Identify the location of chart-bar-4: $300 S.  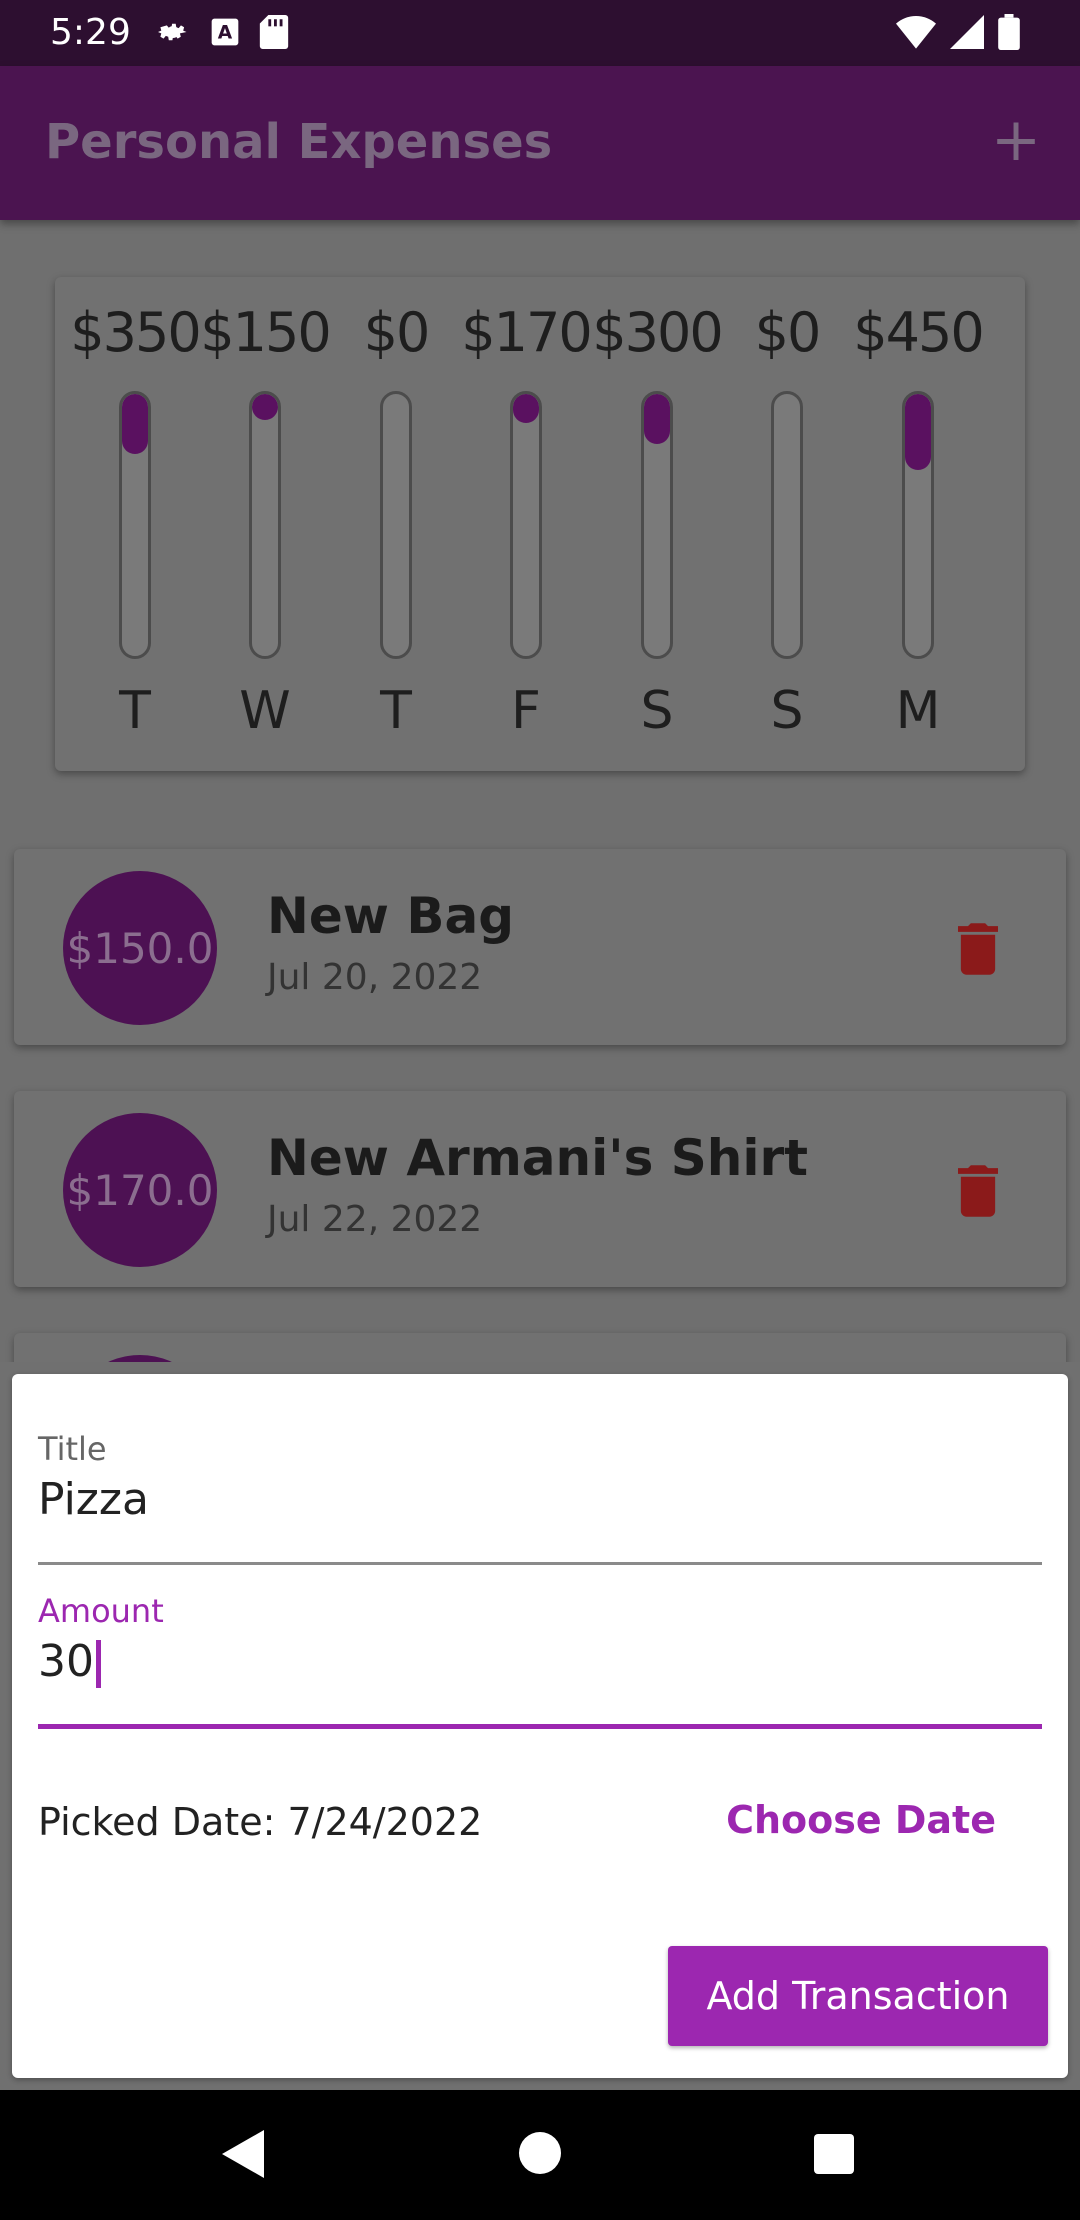
(657, 524).